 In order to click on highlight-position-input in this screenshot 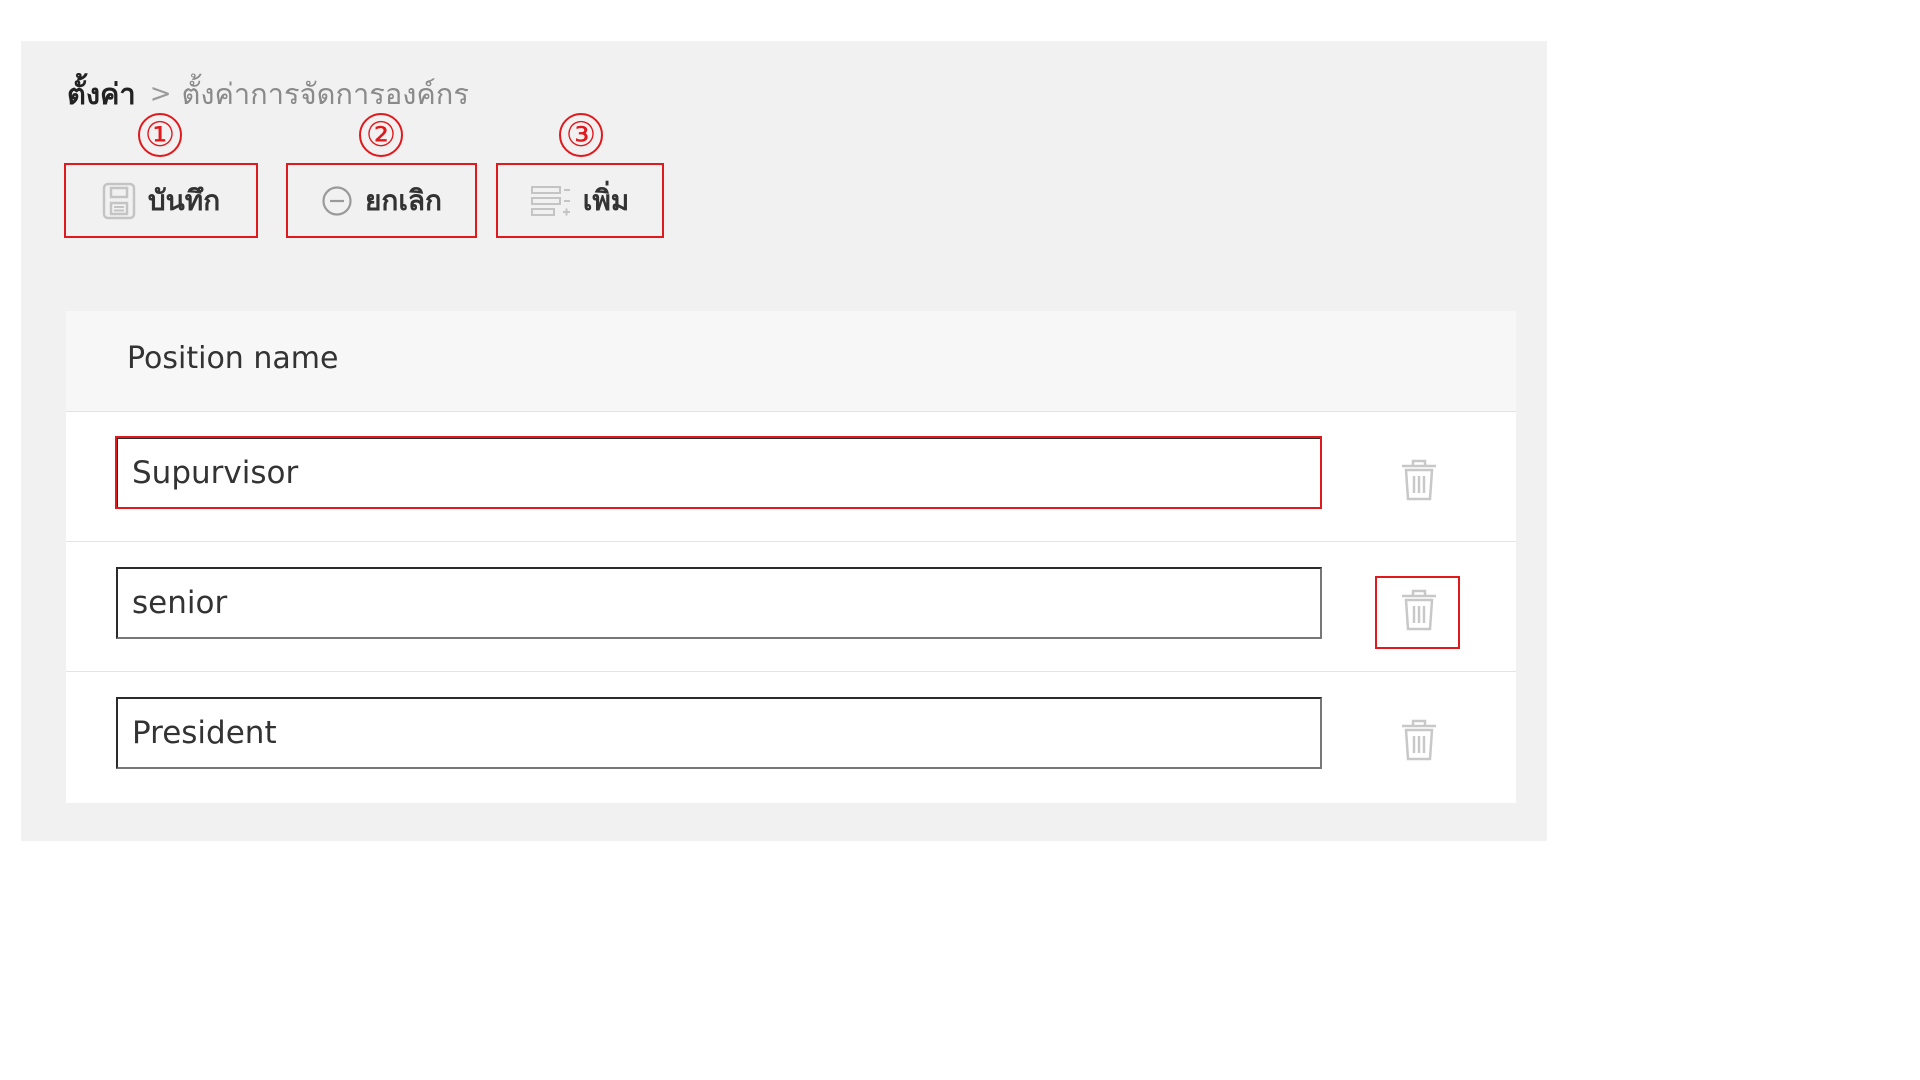, I will do `click(718, 472)`.